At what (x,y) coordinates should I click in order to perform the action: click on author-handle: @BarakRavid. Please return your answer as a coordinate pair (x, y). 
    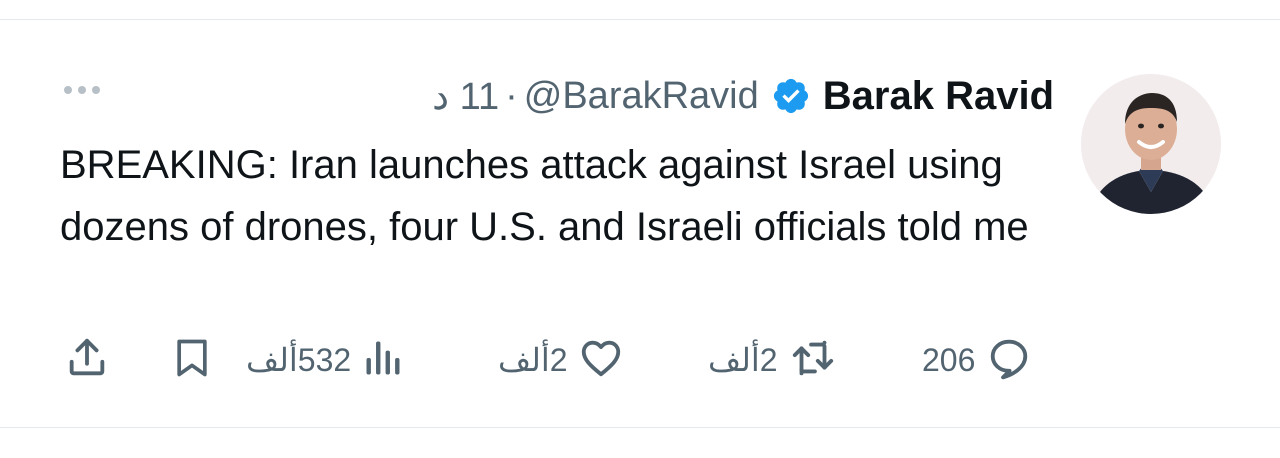
    Looking at the image, I should click on (641, 96).